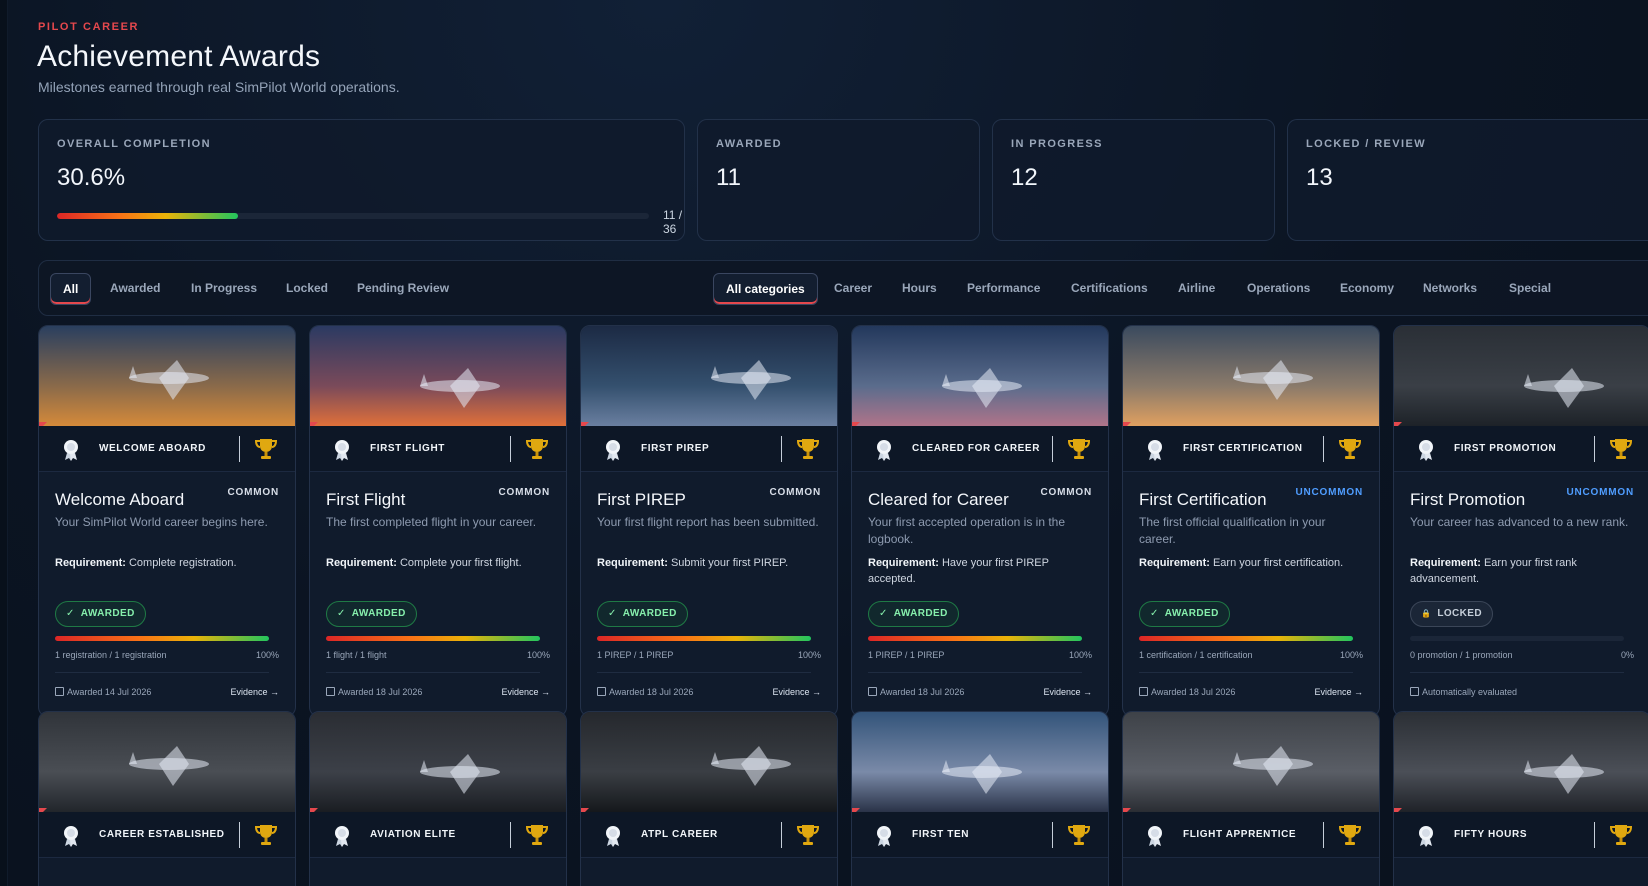 The image size is (1648, 886). What do you see at coordinates (162, 672) in the screenshot?
I see `card-divider` at bounding box center [162, 672].